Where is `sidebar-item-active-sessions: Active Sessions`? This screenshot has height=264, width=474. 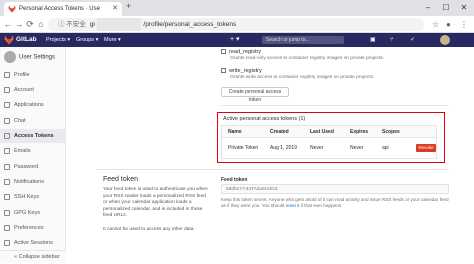 sidebar-item-active-sessions: Active Sessions is located at coordinates (33, 243).